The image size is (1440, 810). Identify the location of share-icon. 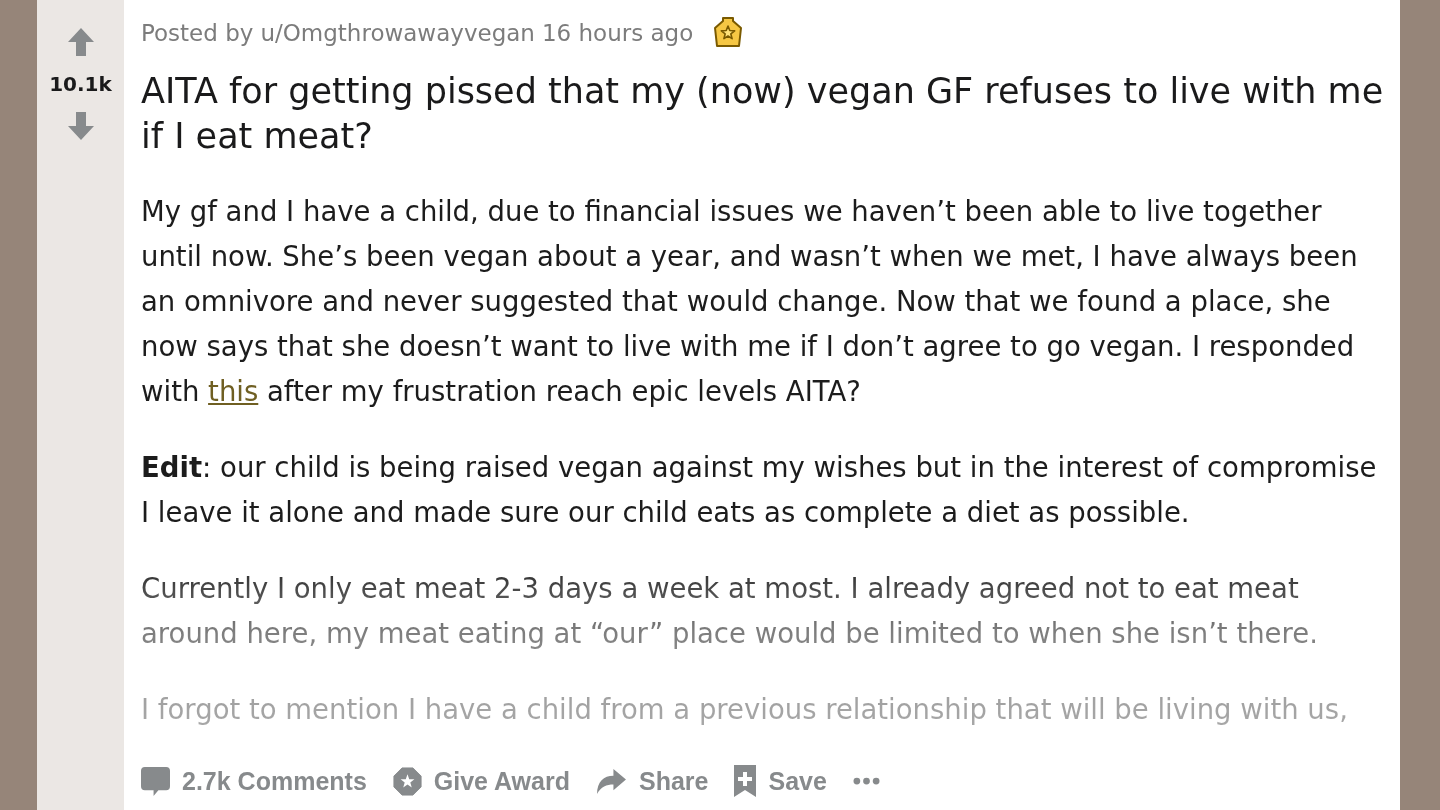
(611, 781).